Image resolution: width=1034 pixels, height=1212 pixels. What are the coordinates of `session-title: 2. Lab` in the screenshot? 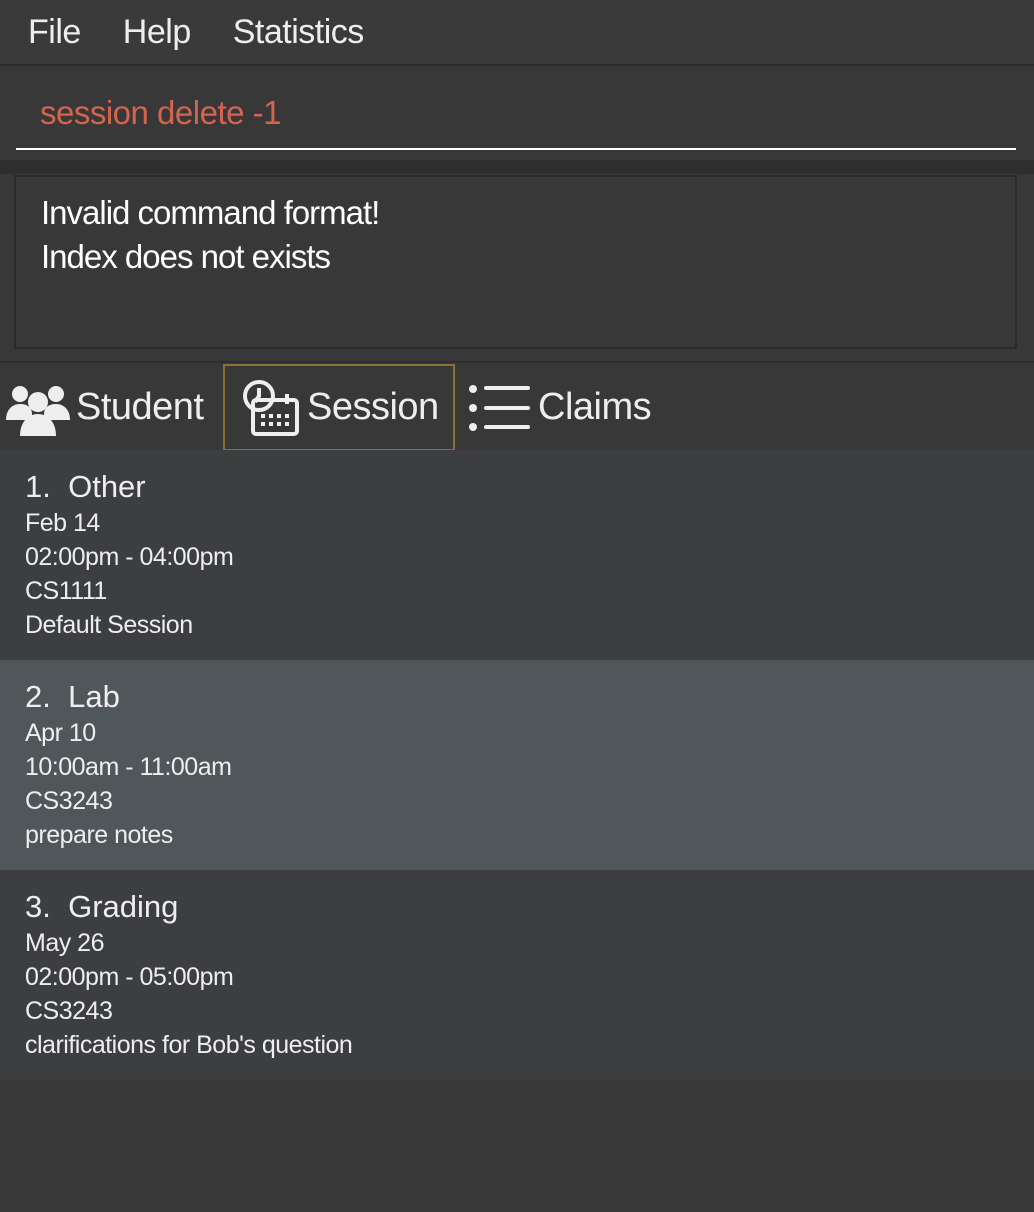 It's located at (72, 696).